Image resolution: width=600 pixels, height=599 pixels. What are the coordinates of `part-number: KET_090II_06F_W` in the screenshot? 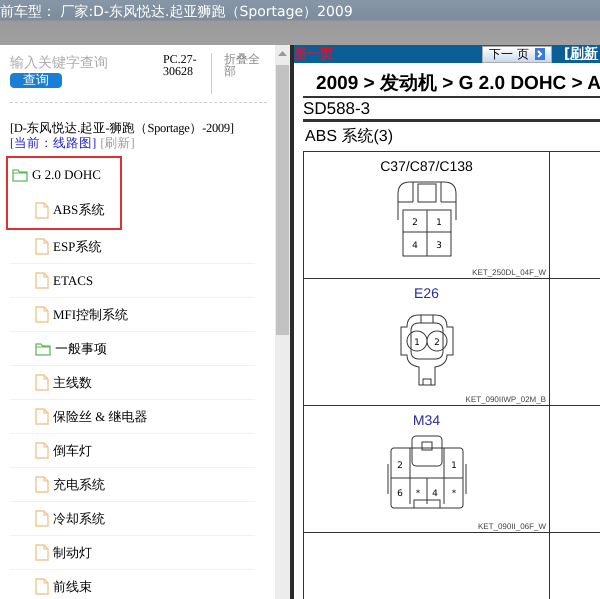 It's located at (512, 526).